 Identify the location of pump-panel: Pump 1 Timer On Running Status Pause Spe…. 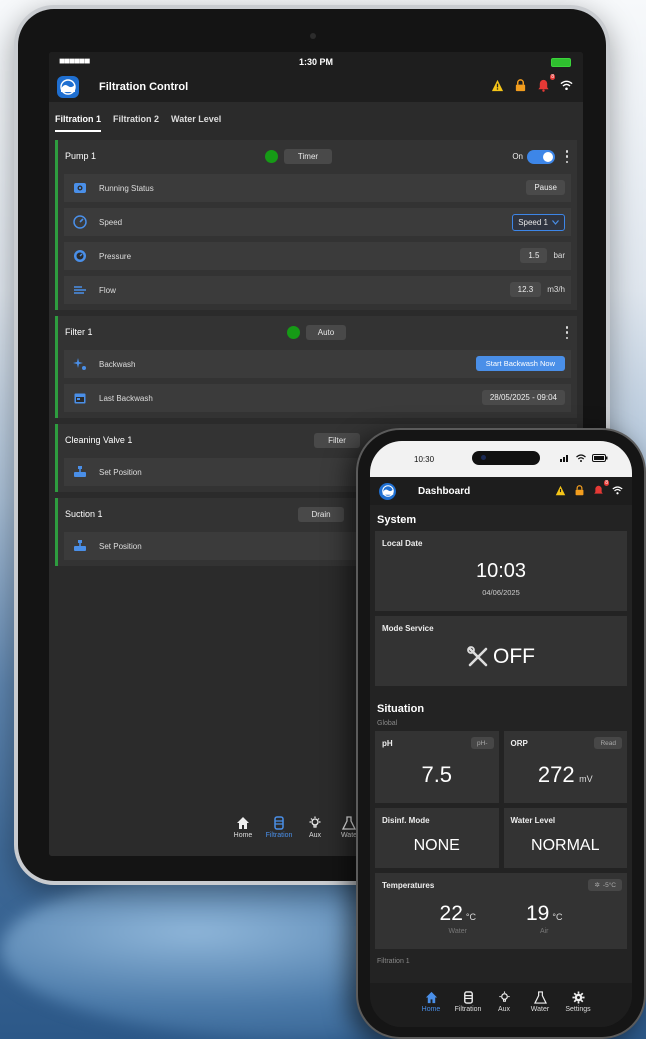
(316, 225).